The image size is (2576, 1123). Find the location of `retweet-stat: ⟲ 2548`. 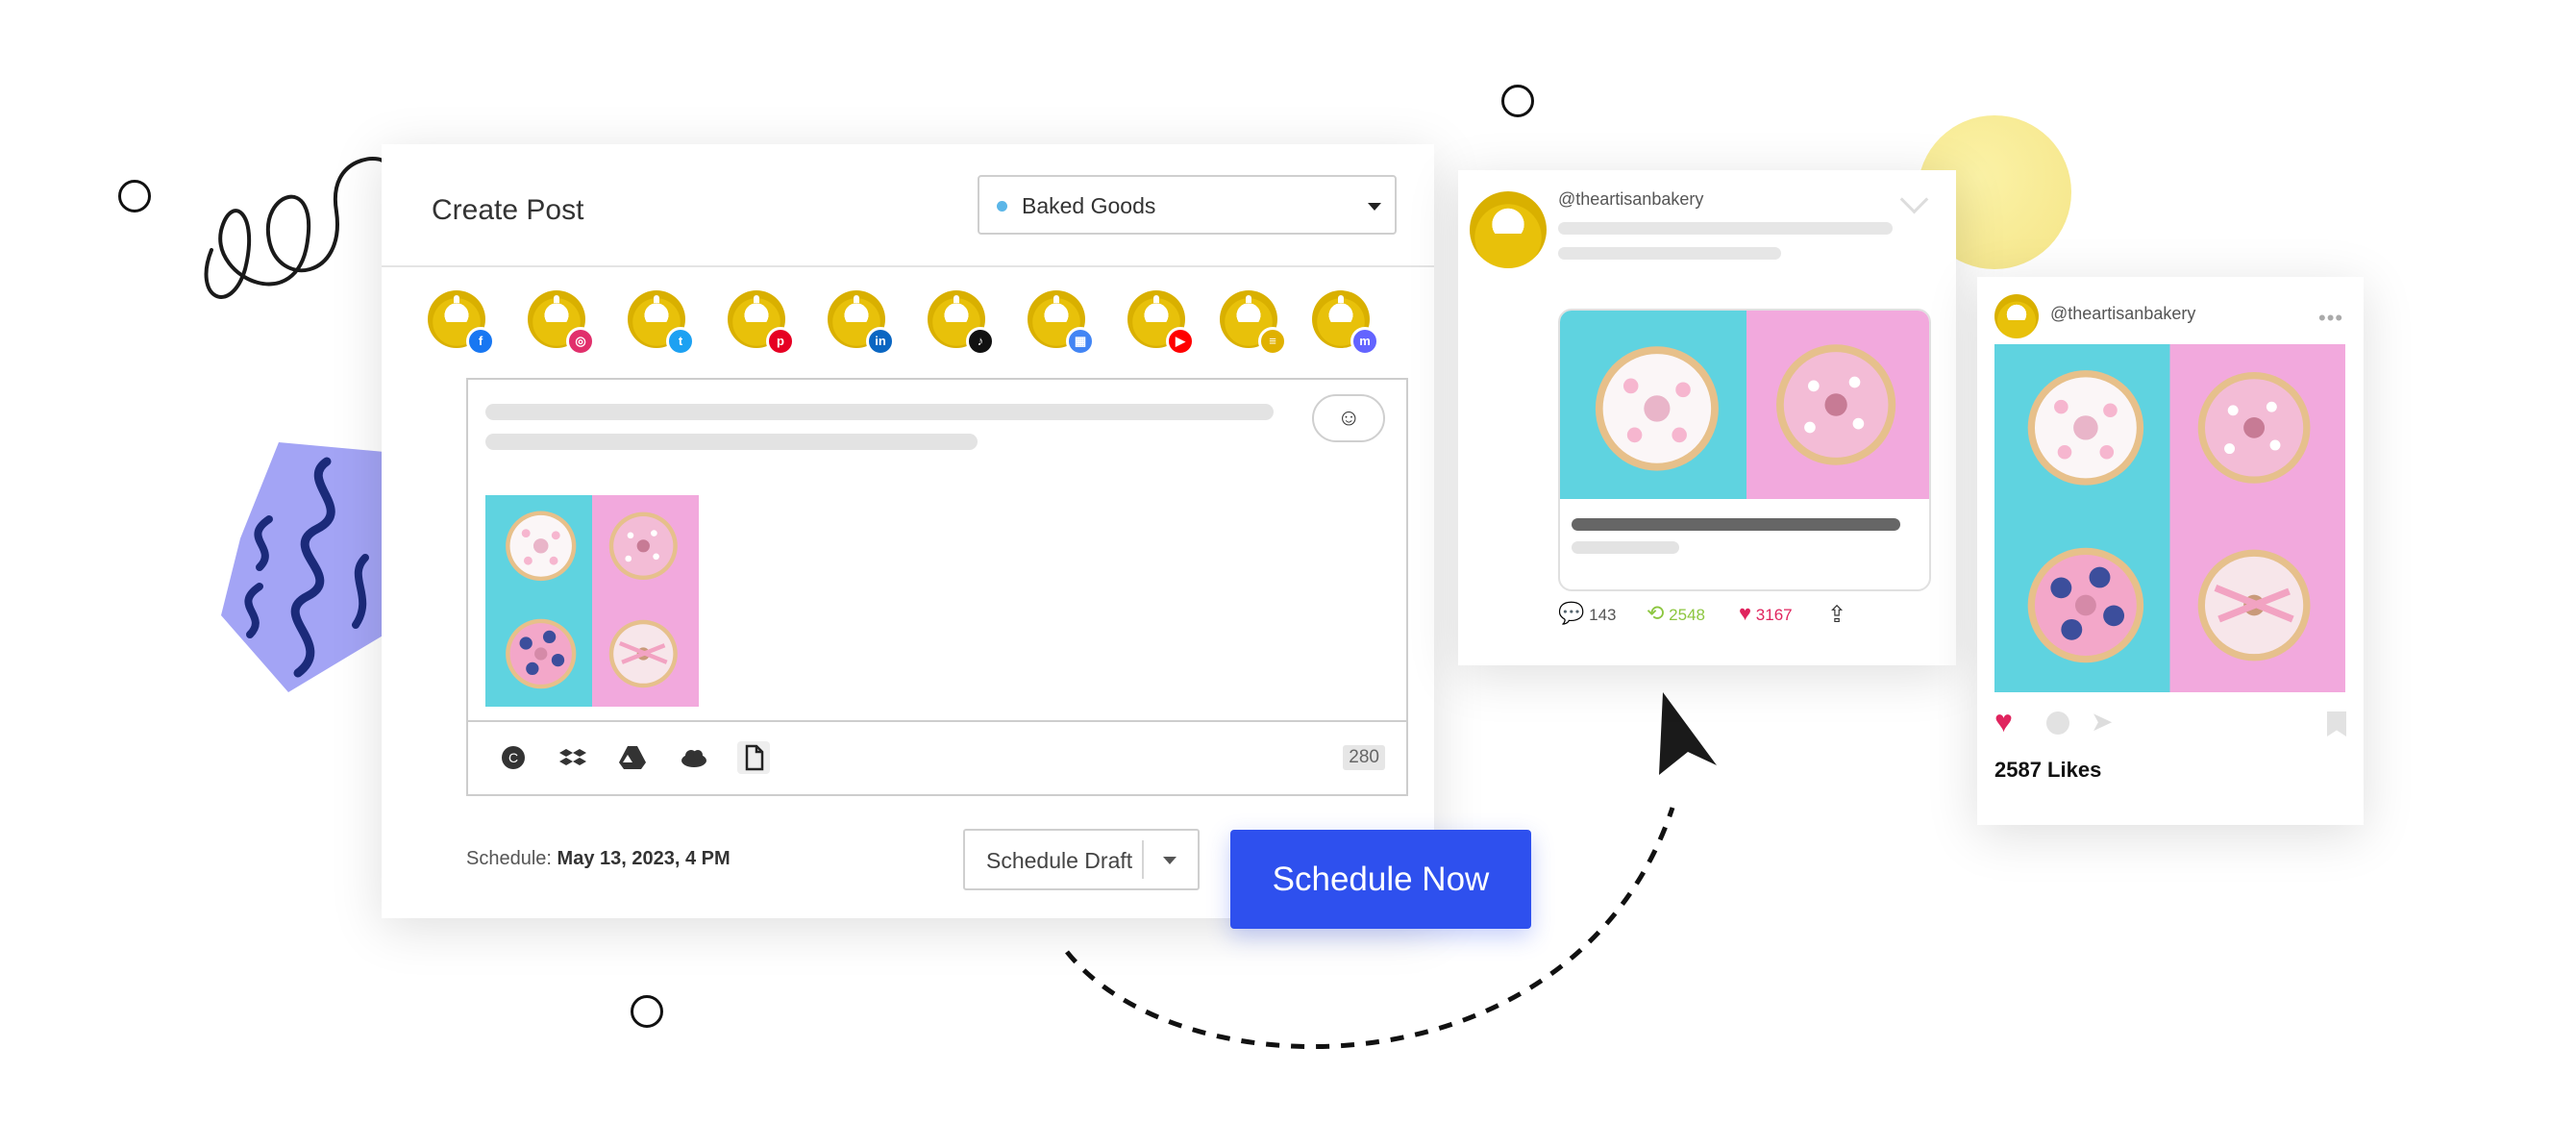

retweet-stat: ⟲ 2548 is located at coordinates (1676, 613).